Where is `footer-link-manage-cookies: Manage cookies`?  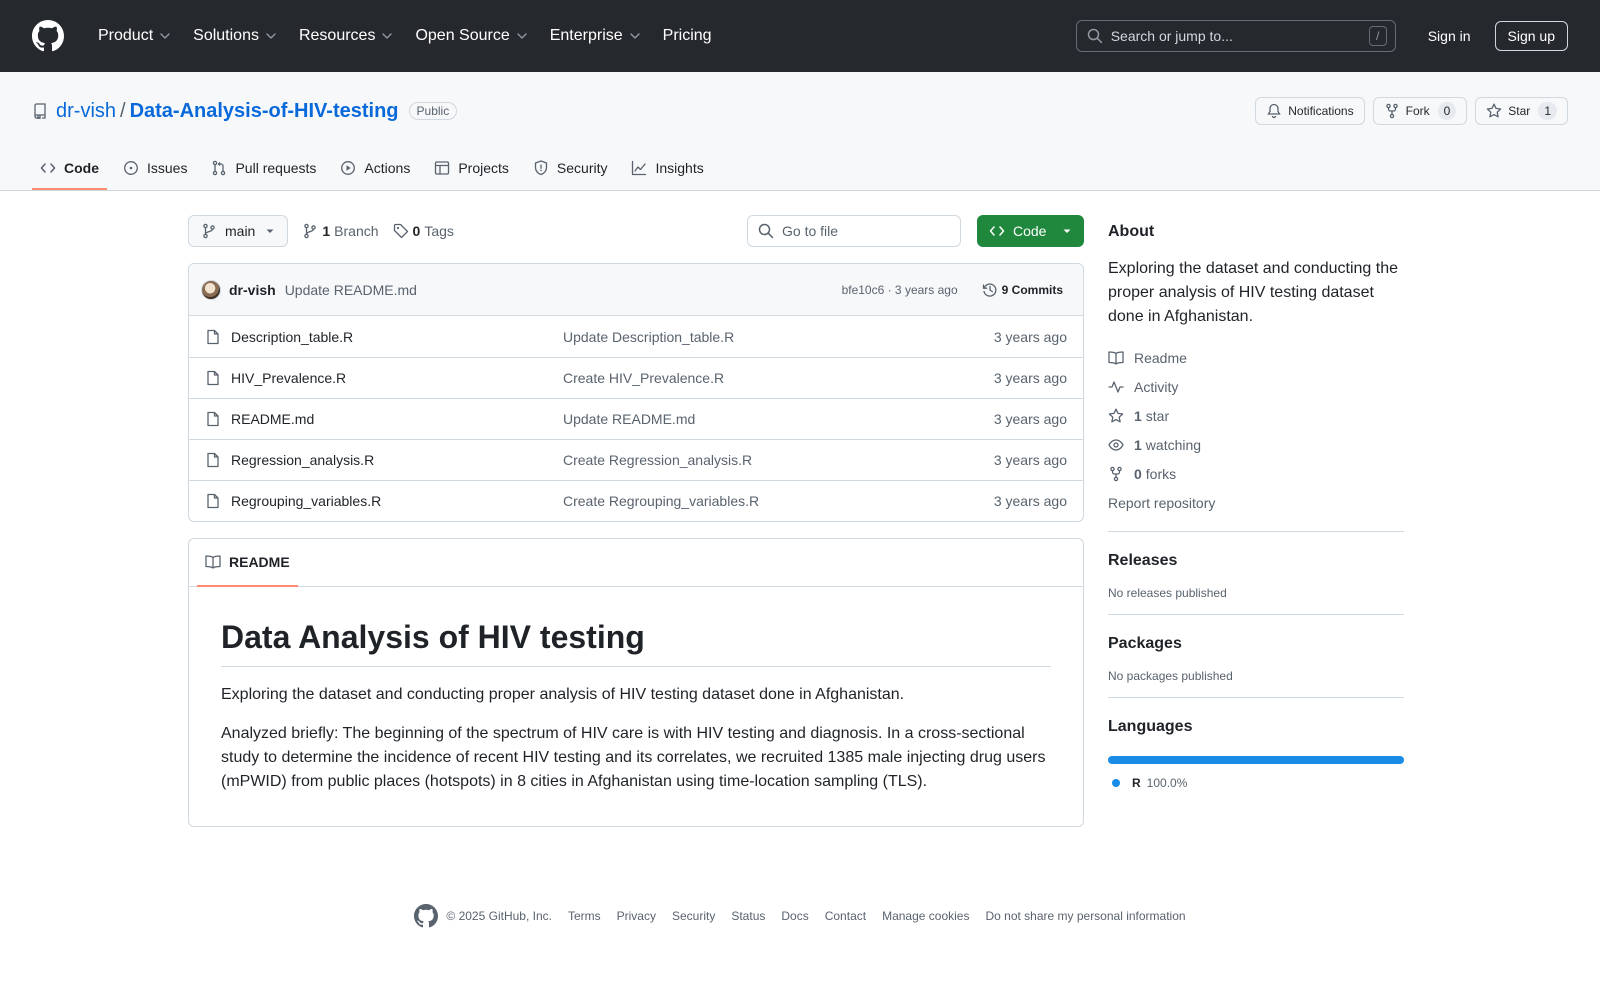
footer-link-manage-cookies: Manage cookies is located at coordinates (925, 916).